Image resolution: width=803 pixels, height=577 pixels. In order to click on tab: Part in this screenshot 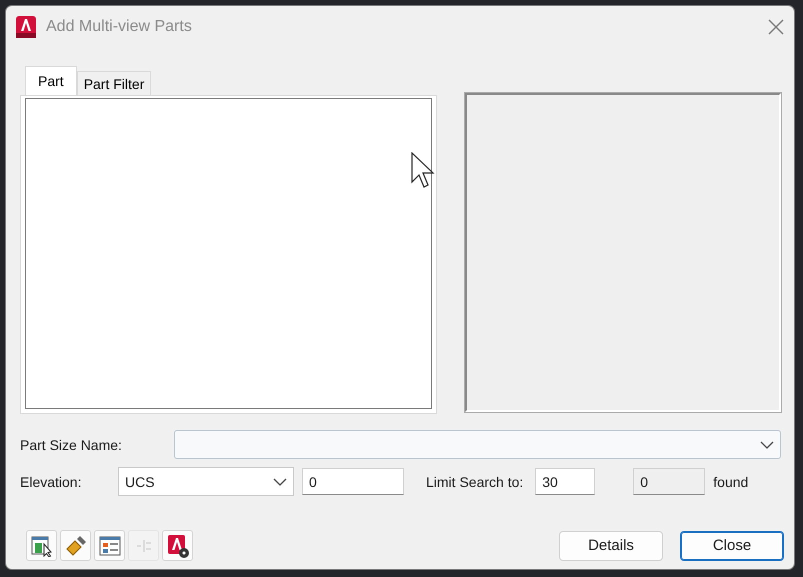, I will do `click(51, 80)`.